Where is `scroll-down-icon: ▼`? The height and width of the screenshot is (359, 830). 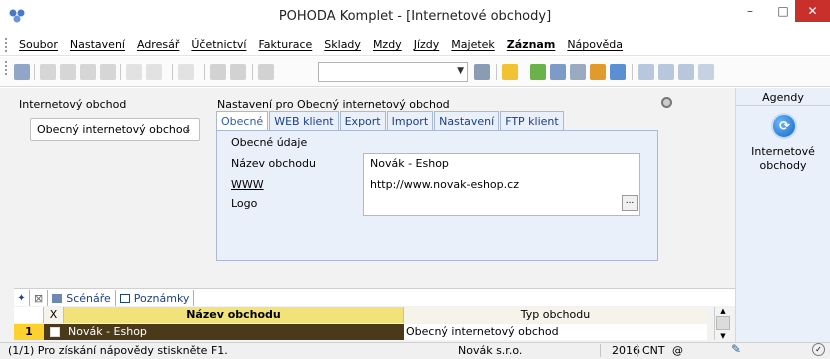
scroll-down-icon: ▼ is located at coordinates (723, 336).